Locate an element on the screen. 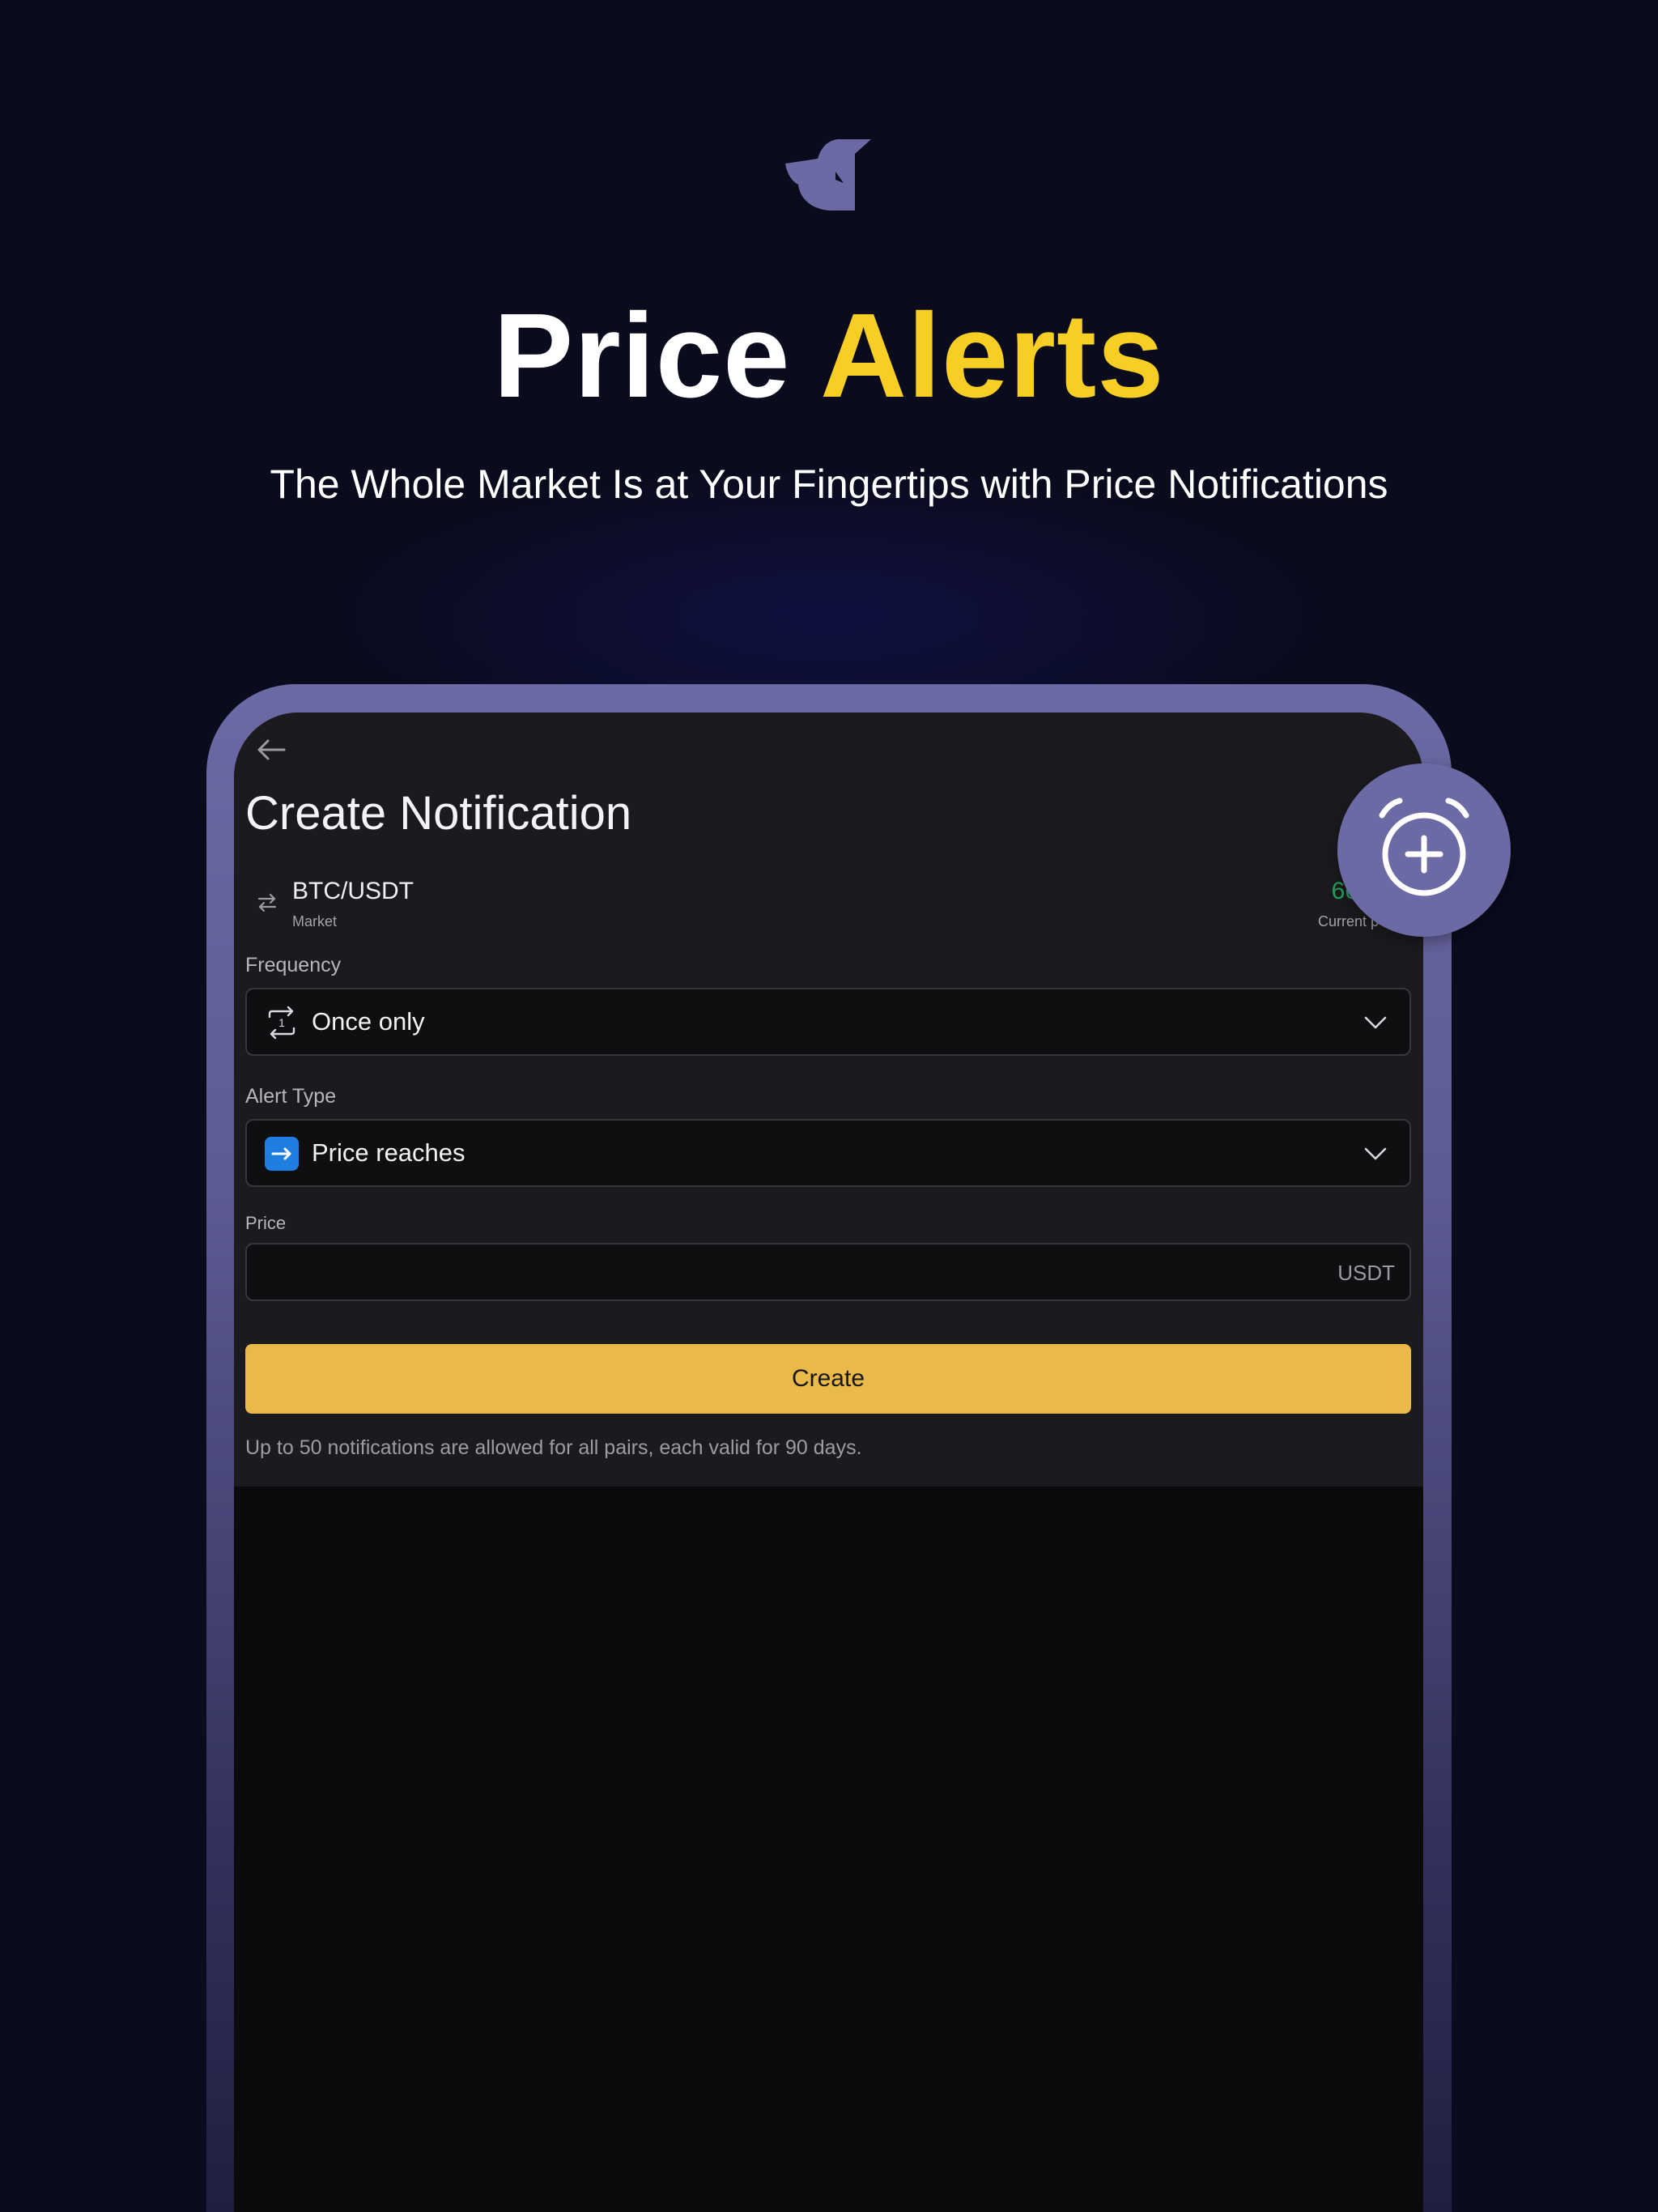 The width and height of the screenshot is (1658, 2212). price-label: Price is located at coordinates (266, 1223).